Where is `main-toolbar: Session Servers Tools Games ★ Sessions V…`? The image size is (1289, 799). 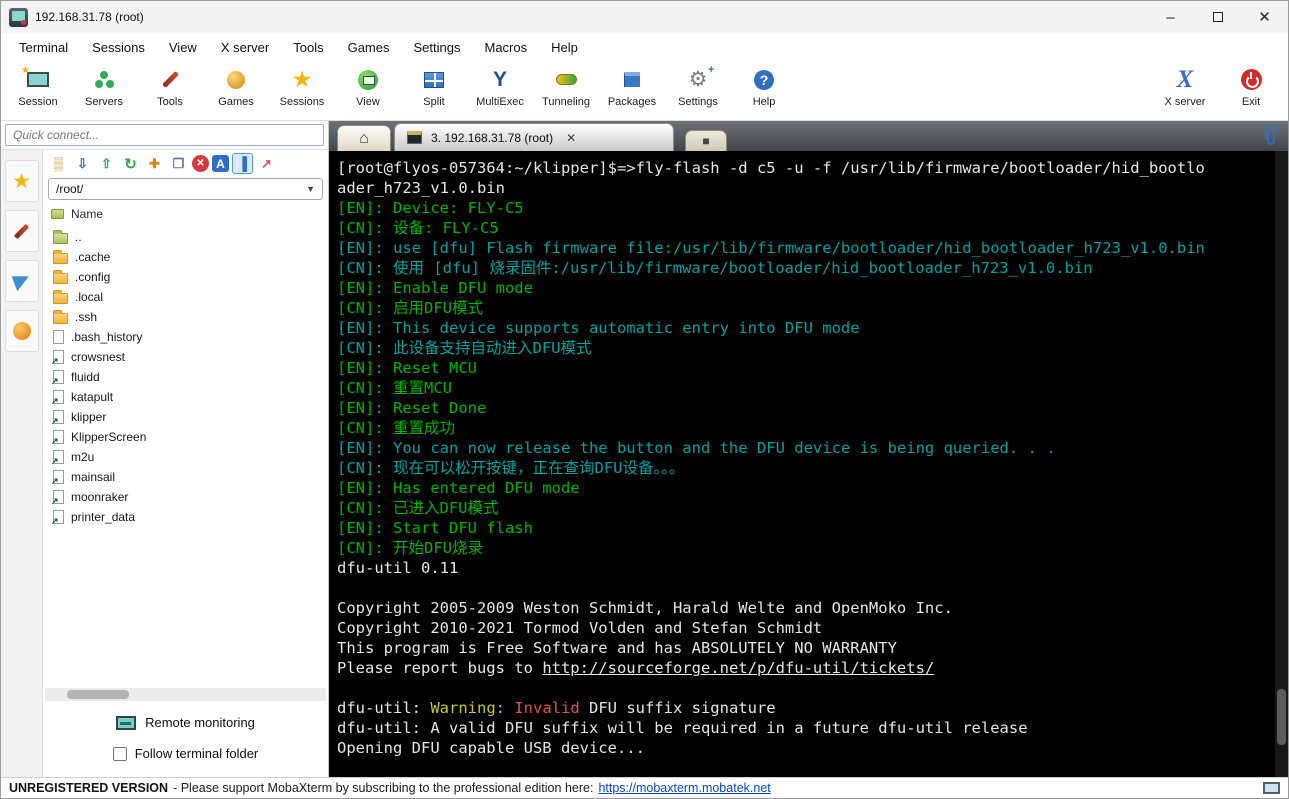 main-toolbar: Session Servers Tools Games ★ Sessions V… is located at coordinates (644, 91).